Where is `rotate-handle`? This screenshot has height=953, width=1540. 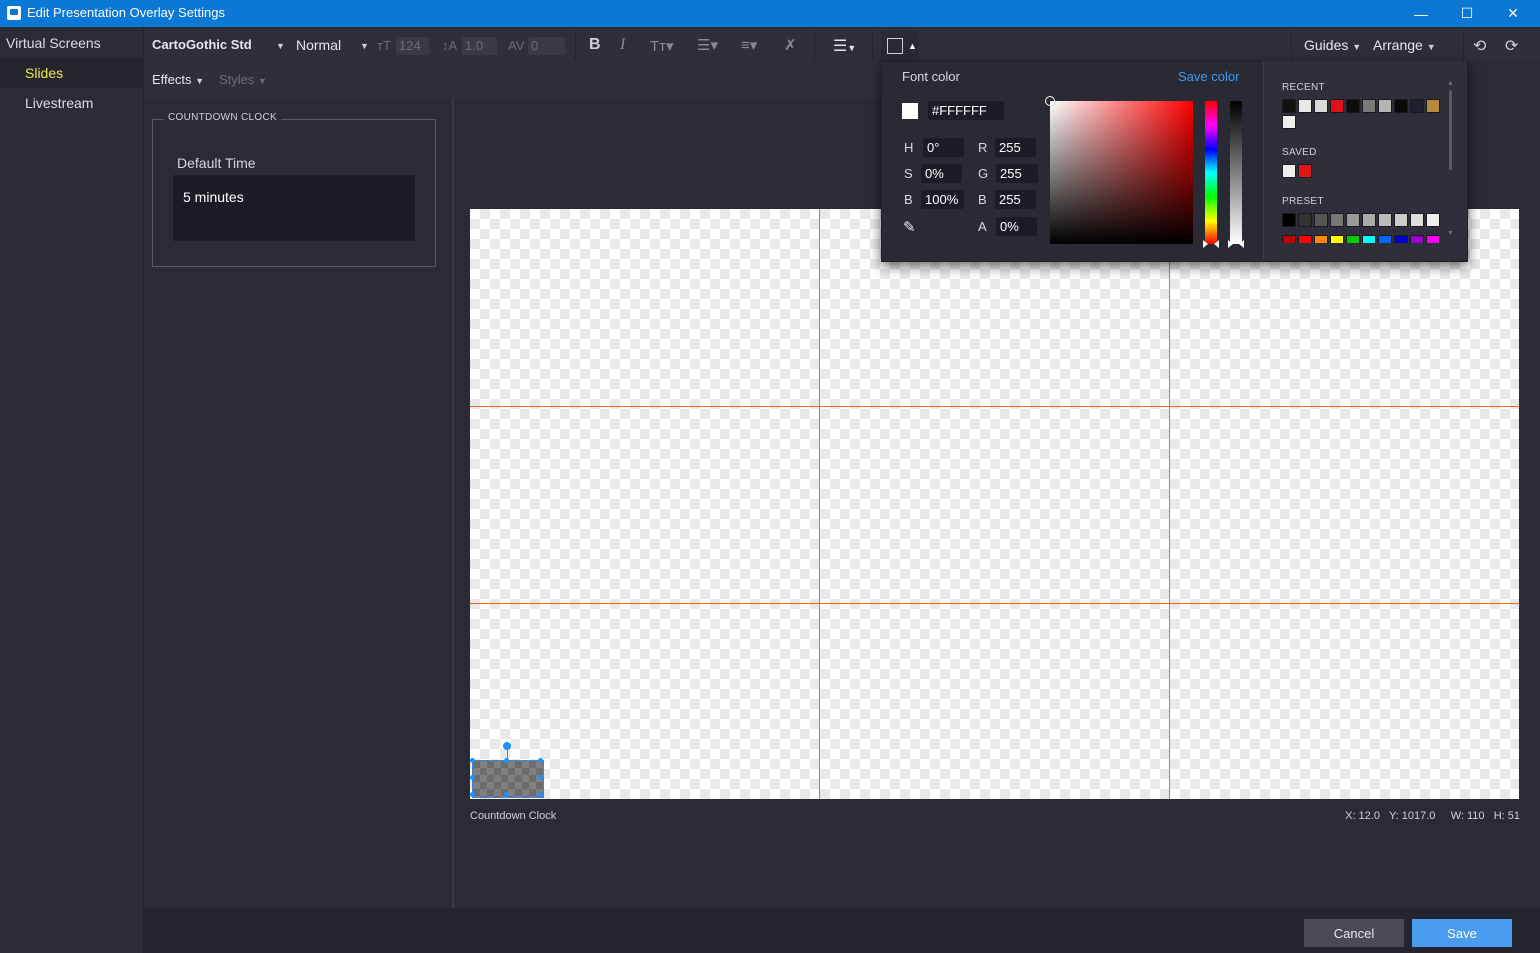
rotate-handle is located at coordinates (507, 746).